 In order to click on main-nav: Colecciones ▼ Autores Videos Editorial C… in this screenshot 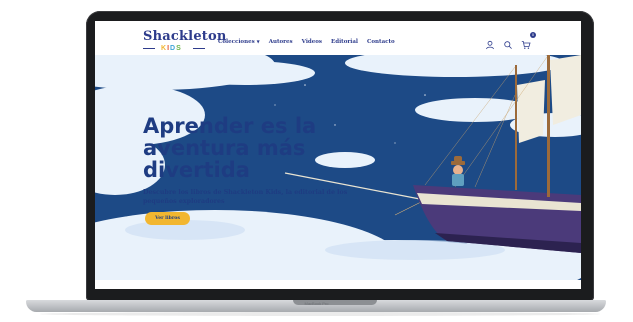, I will do `click(306, 42)`.